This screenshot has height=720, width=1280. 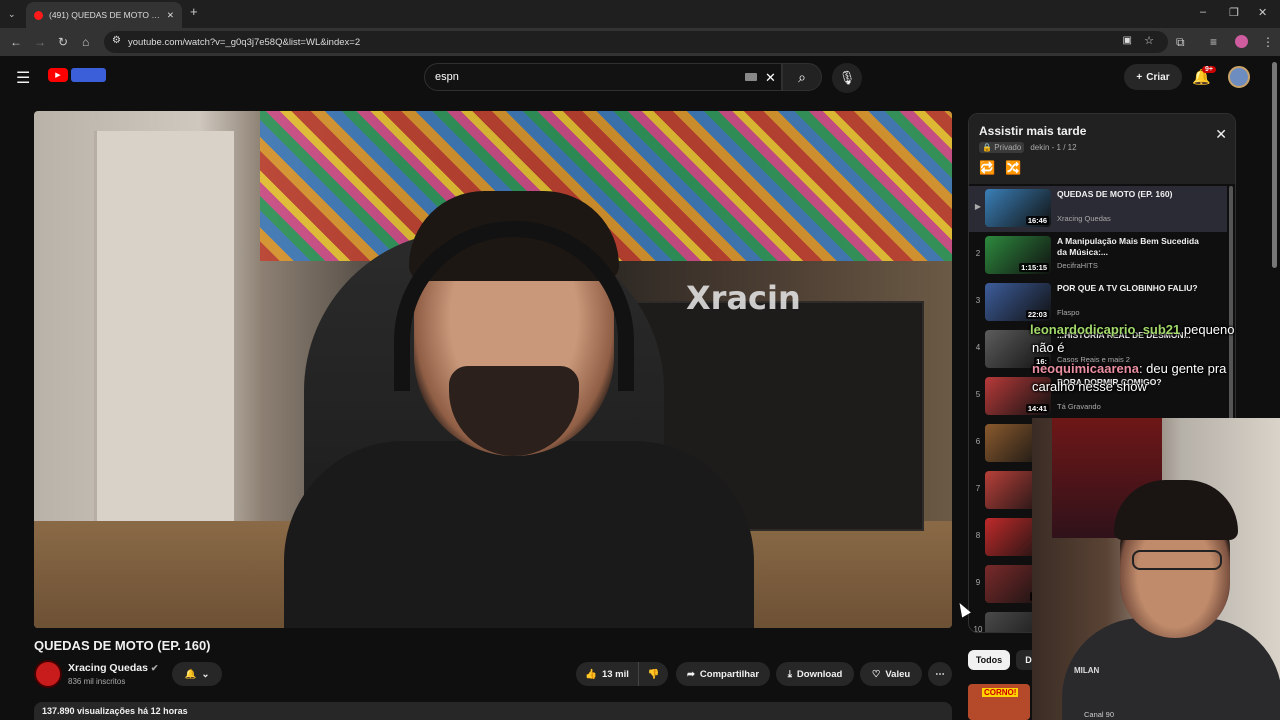 What do you see at coordinates (1241, 41) in the screenshot?
I see `profile-avatar` at bounding box center [1241, 41].